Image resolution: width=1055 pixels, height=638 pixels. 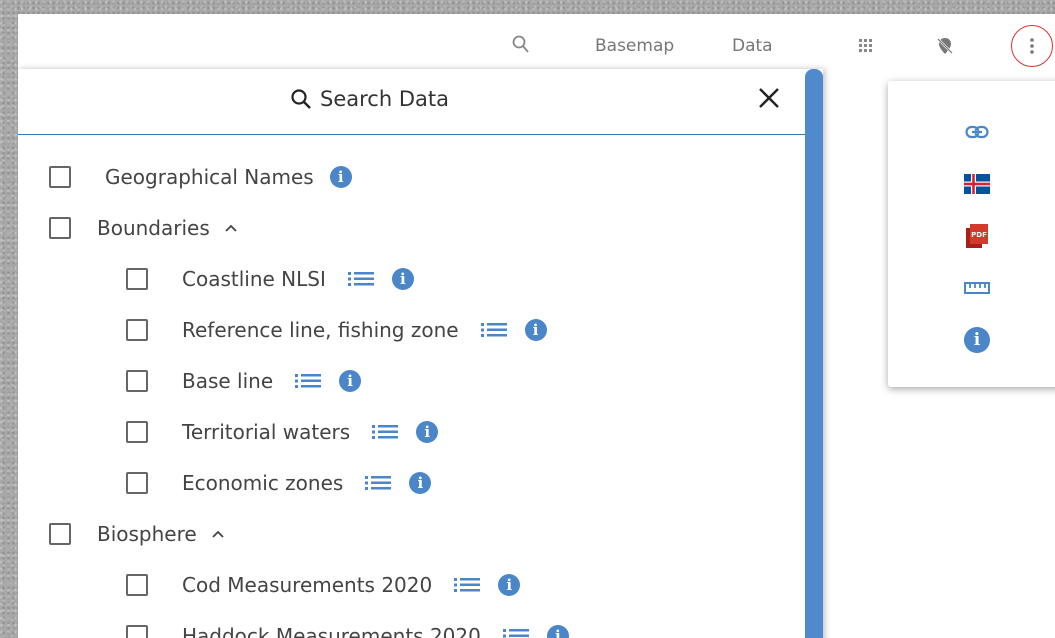 I want to click on group-row-boundaries: Boundaries, so click(x=143, y=228).